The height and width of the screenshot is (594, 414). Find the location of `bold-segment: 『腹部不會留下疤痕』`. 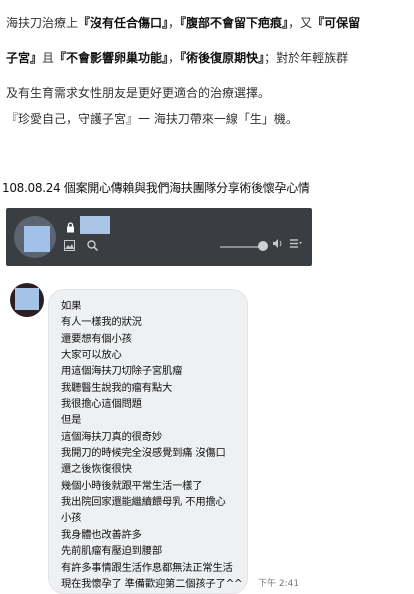

bold-segment: 『腹部不會留下疤痕』 is located at coordinates (234, 23).